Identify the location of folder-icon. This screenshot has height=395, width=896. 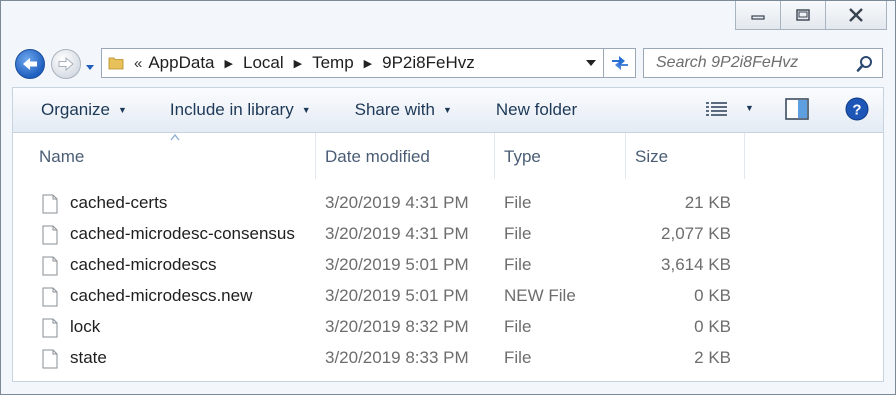
(116, 63).